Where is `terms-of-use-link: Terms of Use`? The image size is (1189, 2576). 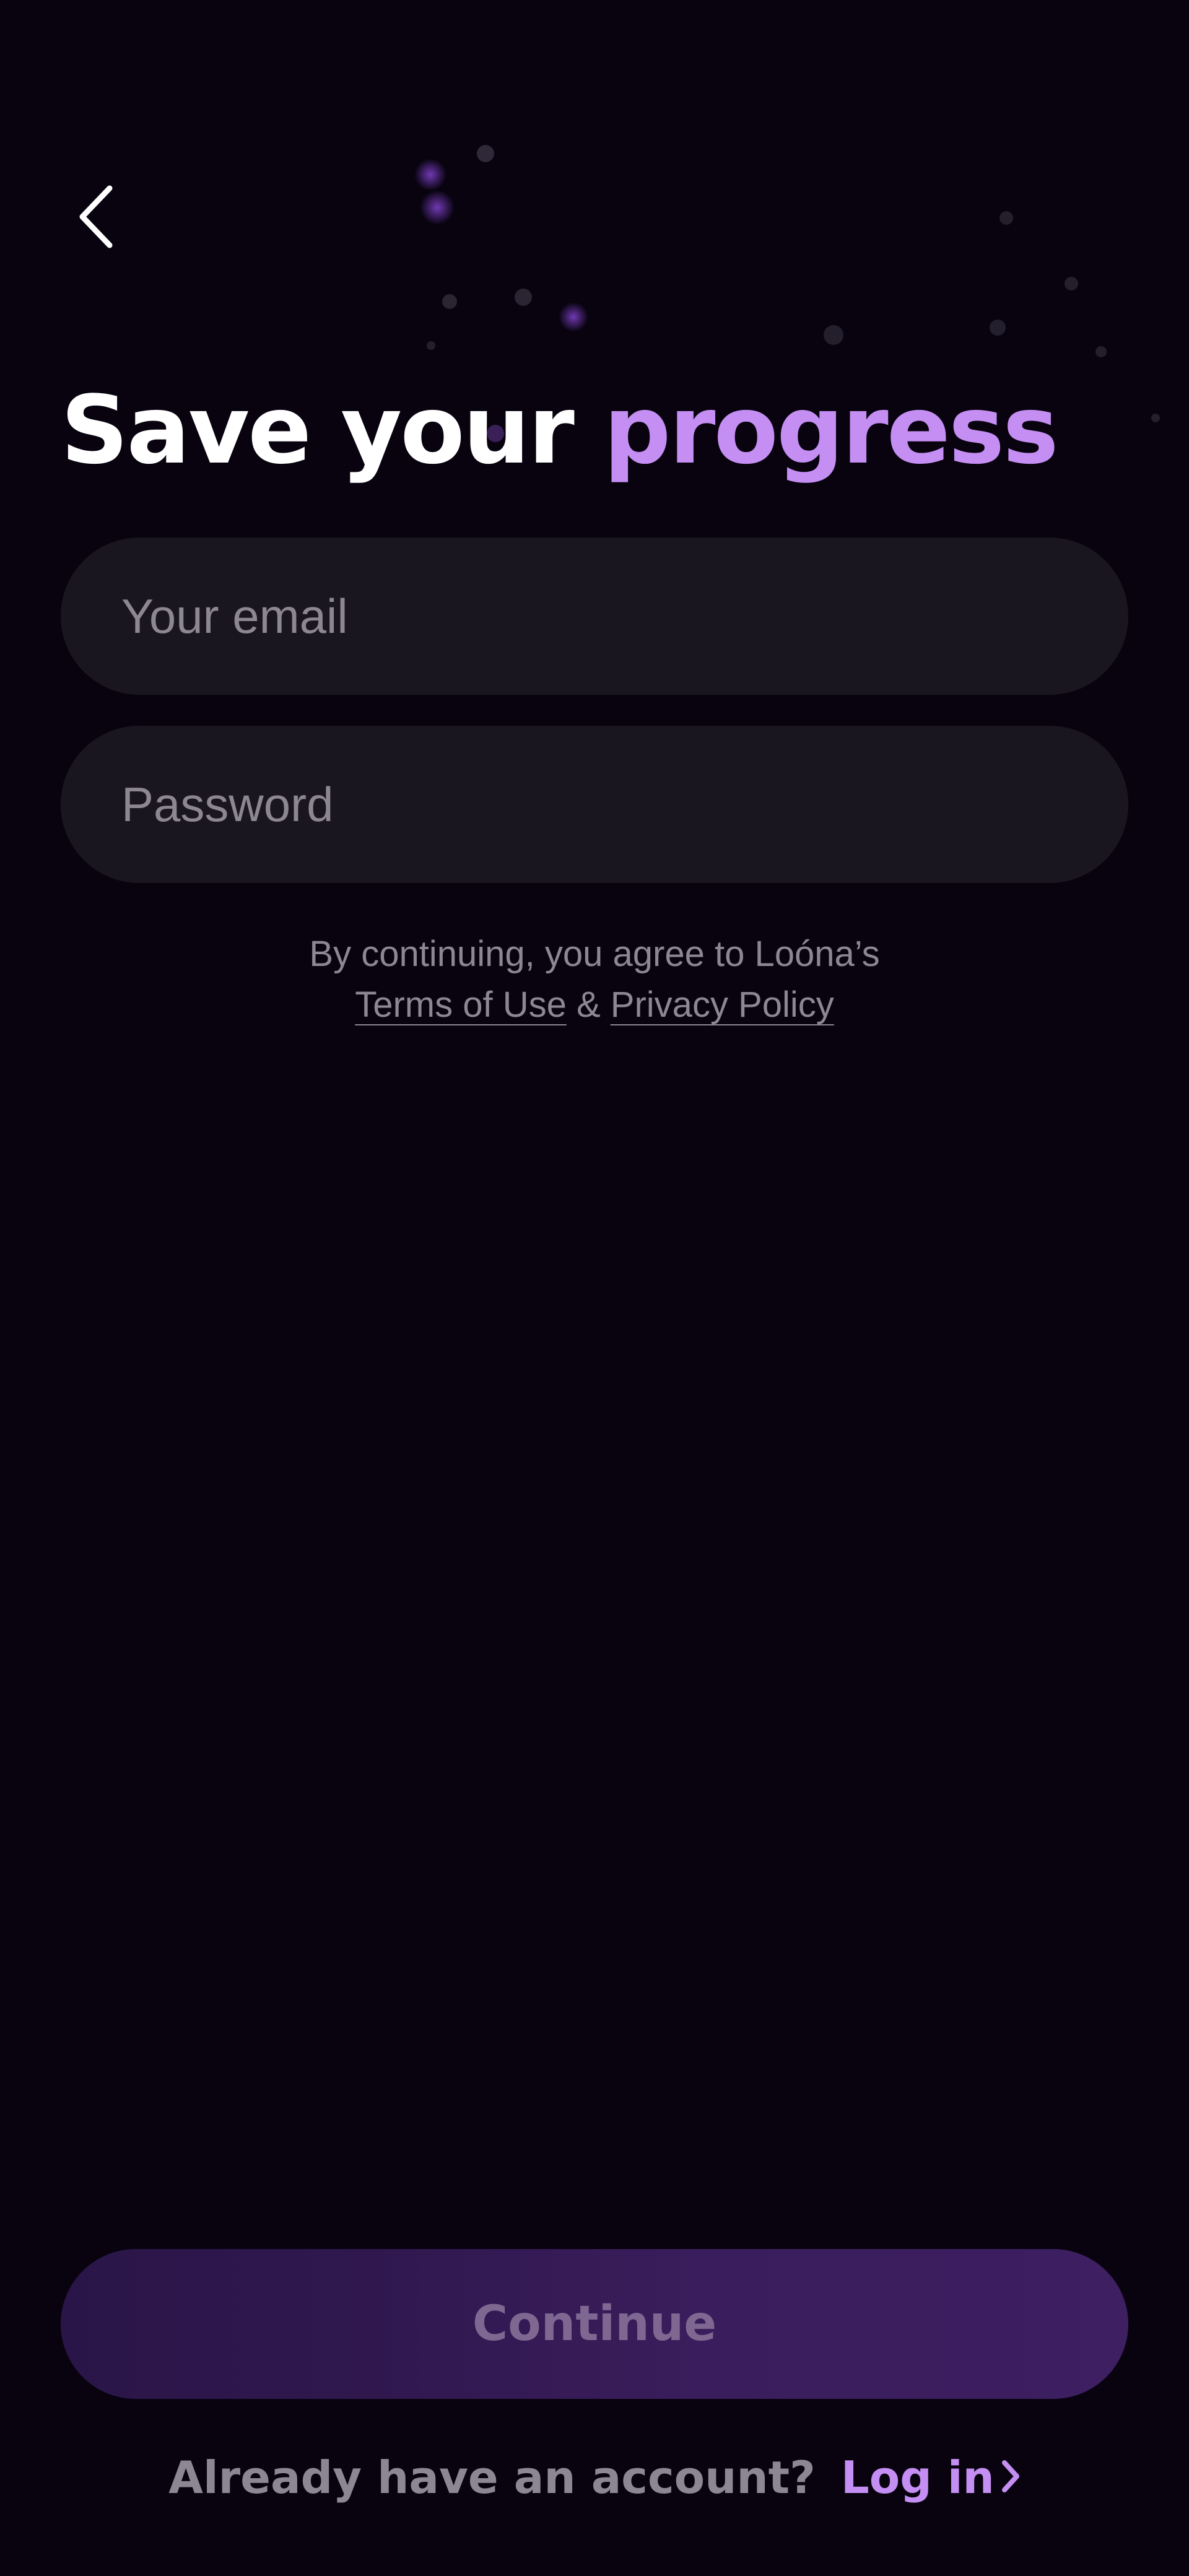 terms-of-use-link: Terms of Use is located at coordinates (461, 1005).